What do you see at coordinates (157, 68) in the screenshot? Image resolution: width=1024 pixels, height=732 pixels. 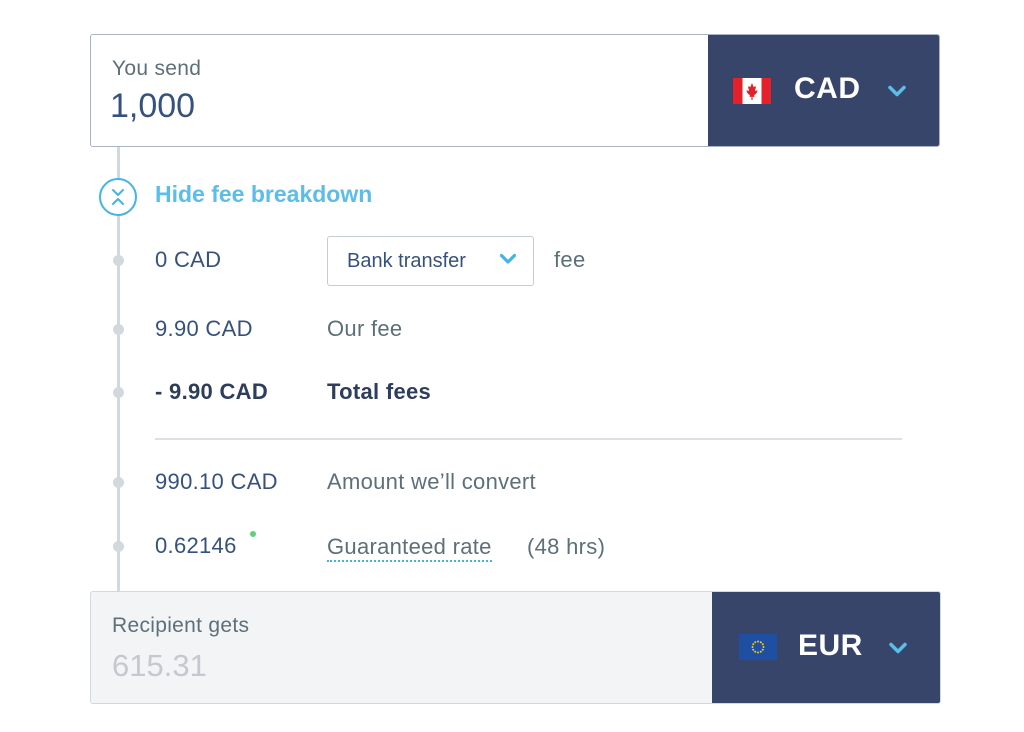 I see `send-label: You send` at bounding box center [157, 68].